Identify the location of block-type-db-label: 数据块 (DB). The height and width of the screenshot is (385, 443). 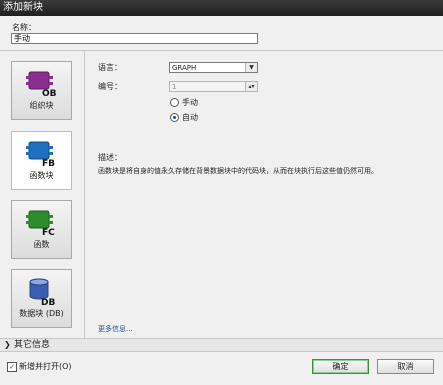
(41, 313).